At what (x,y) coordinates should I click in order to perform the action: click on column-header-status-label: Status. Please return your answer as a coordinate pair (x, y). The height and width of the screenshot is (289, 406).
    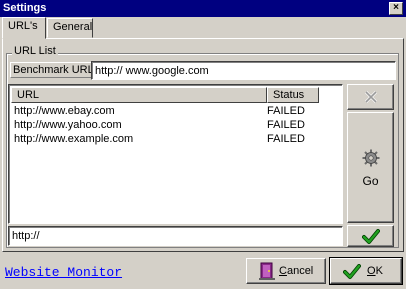
    Looking at the image, I should click on (289, 95).